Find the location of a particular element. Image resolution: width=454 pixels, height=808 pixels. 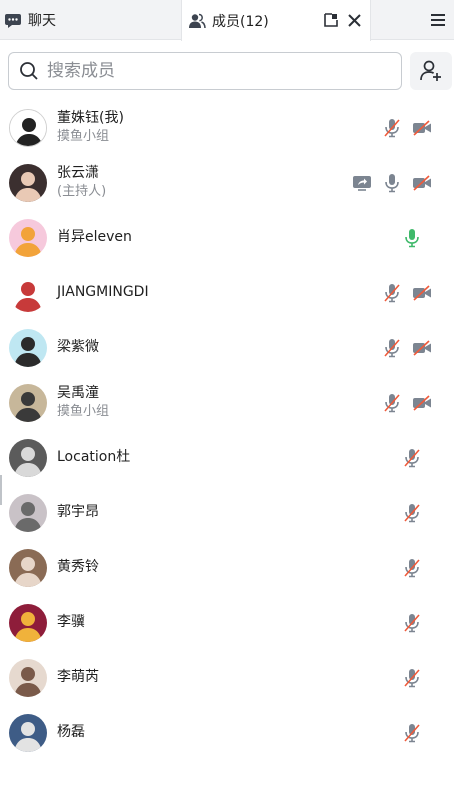

member-name: Location杜 is located at coordinates (94, 457).